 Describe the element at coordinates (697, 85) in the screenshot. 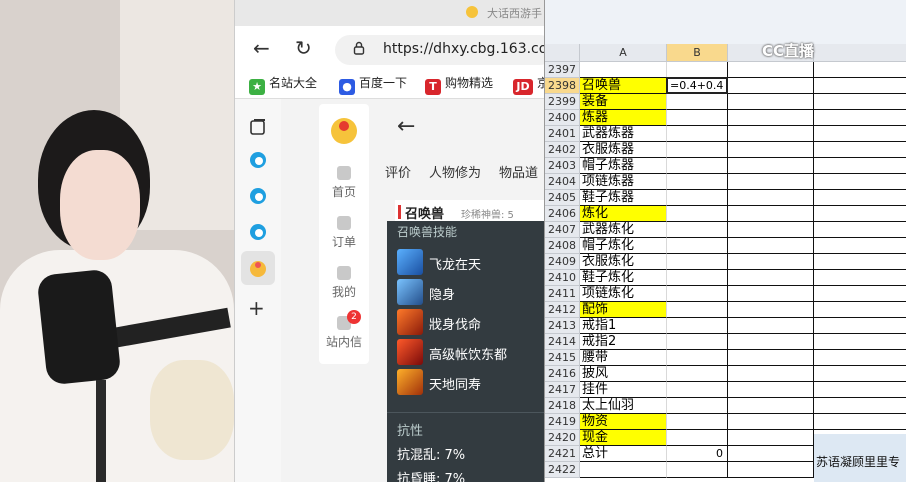

I see `active-cell-b2398: =0.4+0.4` at that location.